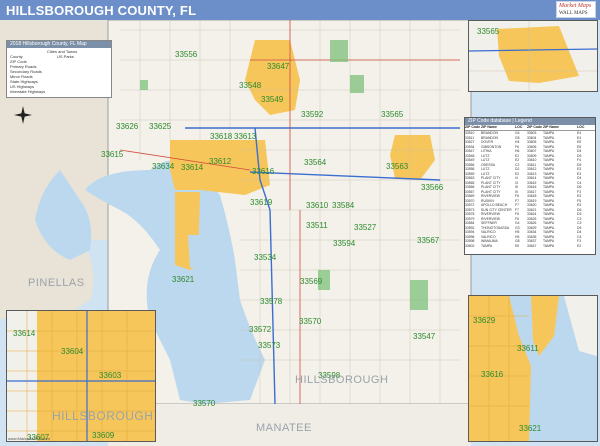 This screenshot has height=446, width=600. I want to click on zip-label: 33527, so click(365, 227).